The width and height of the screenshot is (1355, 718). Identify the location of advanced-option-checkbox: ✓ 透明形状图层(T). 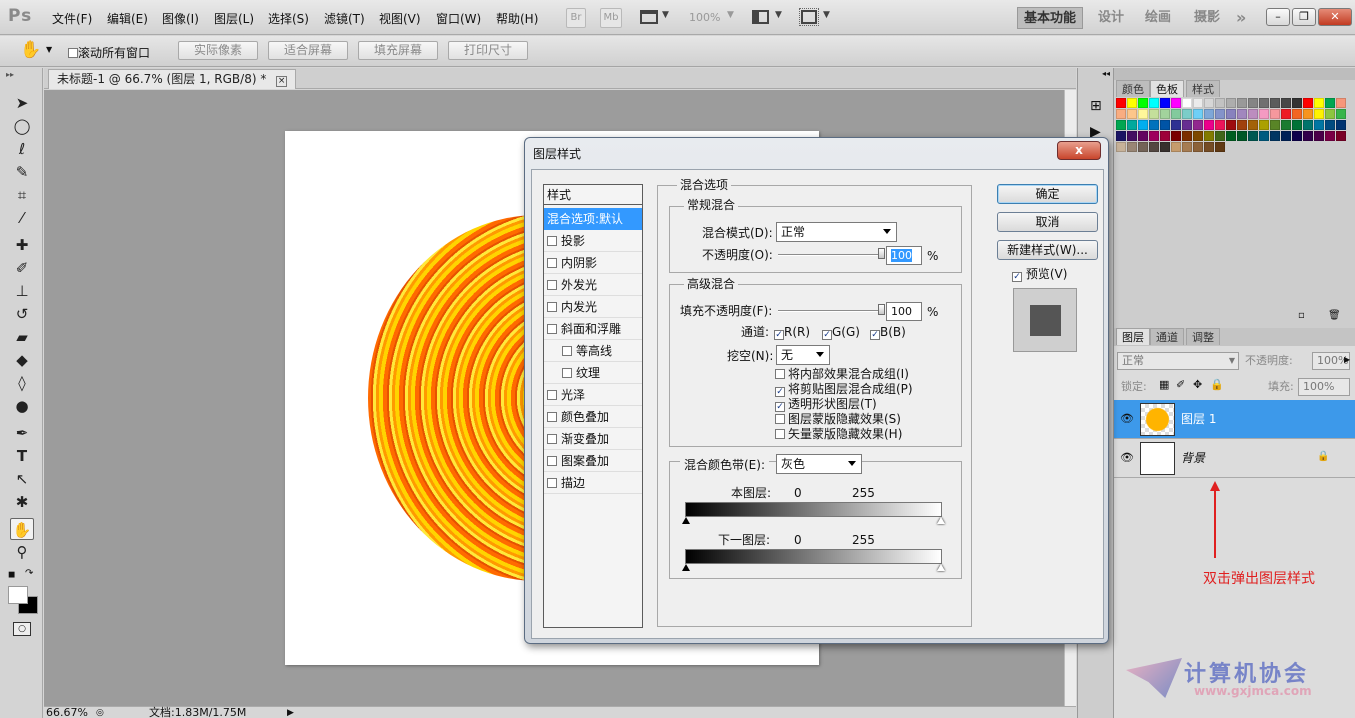
(826, 404).